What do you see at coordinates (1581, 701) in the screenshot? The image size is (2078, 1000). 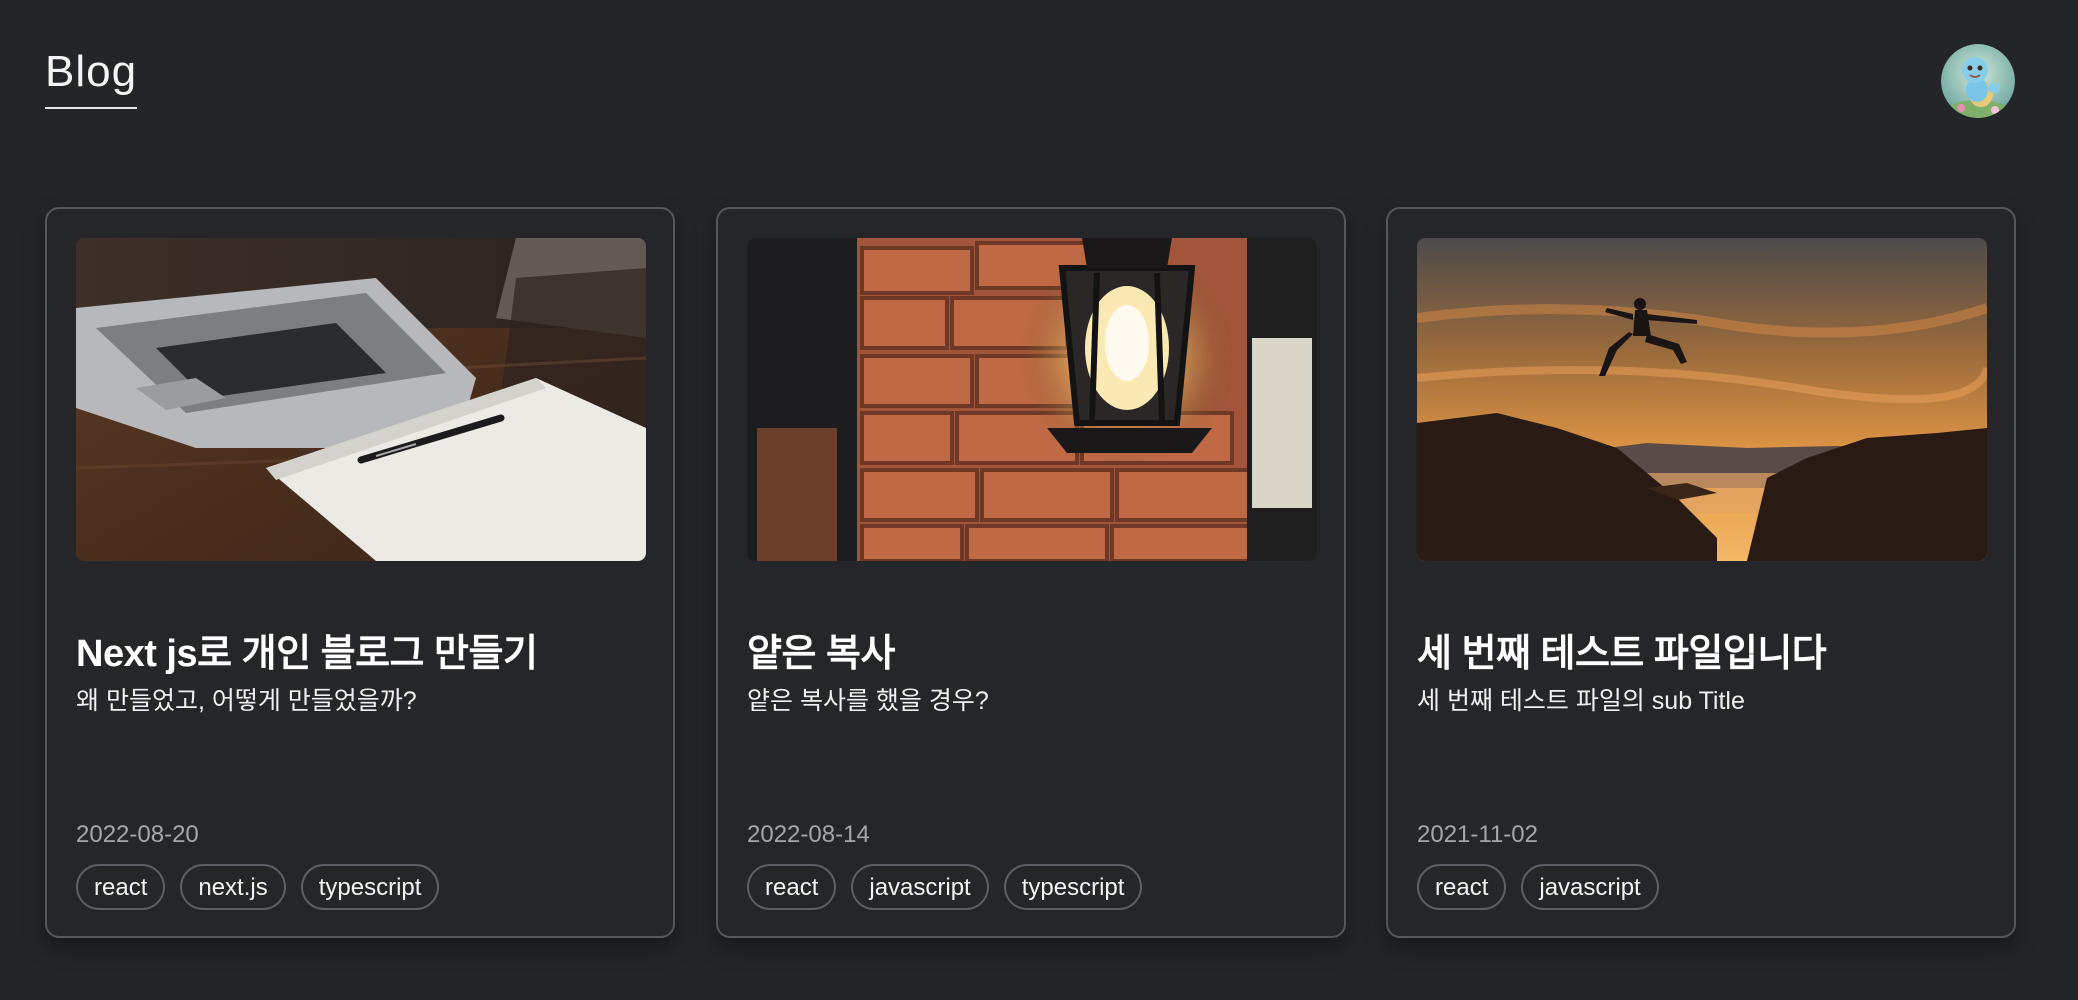 I see `post-subtitle: 세 번째 테스트 파일의 sub Title` at bounding box center [1581, 701].